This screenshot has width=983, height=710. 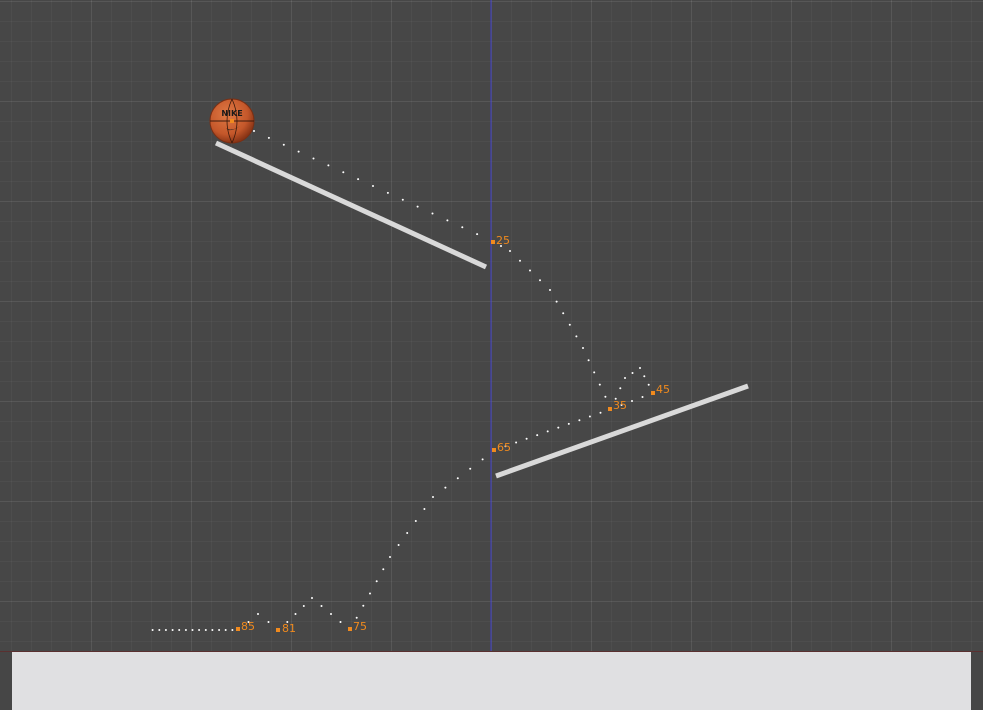 I want to click on keyframe-45: 45, so click(x=660, y=389).